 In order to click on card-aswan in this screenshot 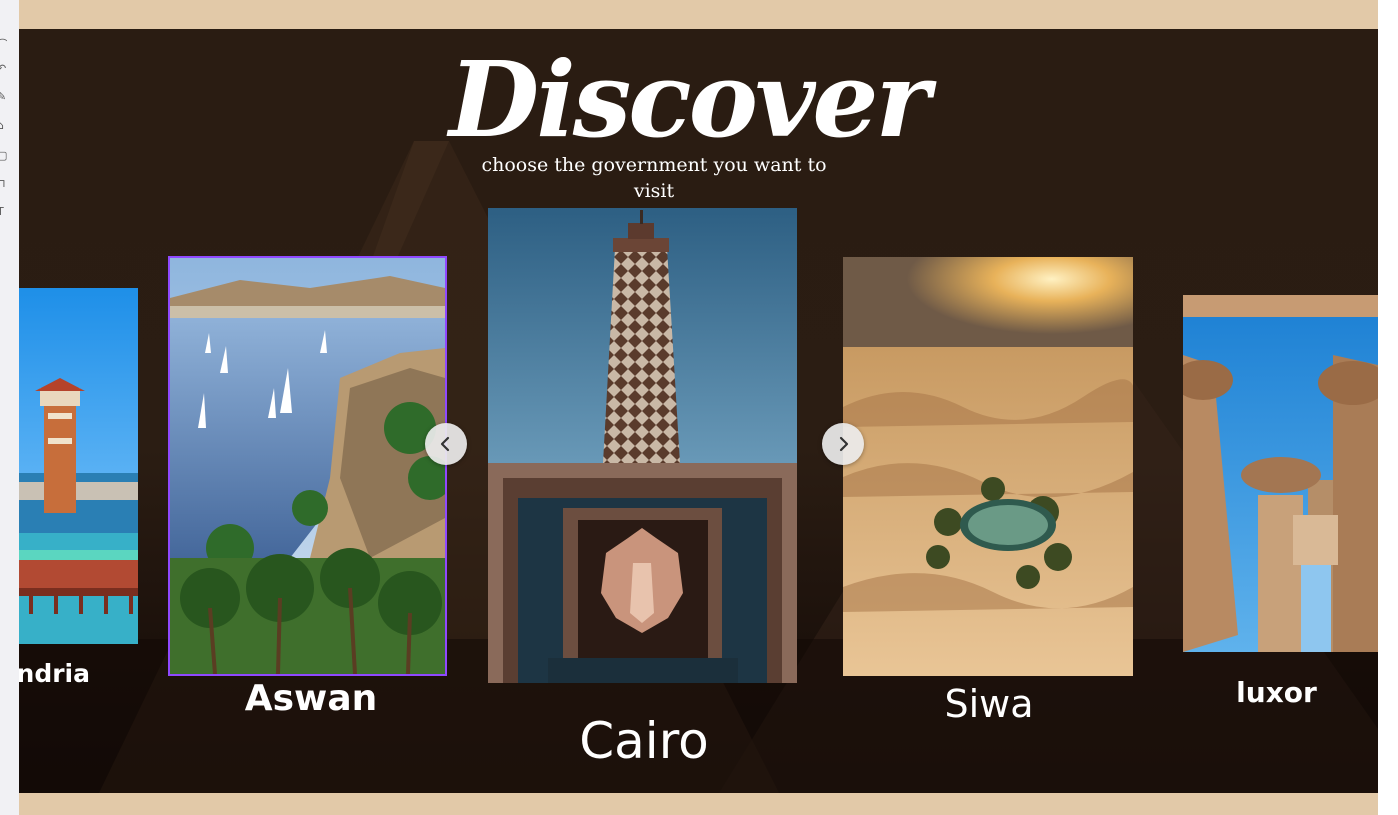, I will do `click(307, 466)`.